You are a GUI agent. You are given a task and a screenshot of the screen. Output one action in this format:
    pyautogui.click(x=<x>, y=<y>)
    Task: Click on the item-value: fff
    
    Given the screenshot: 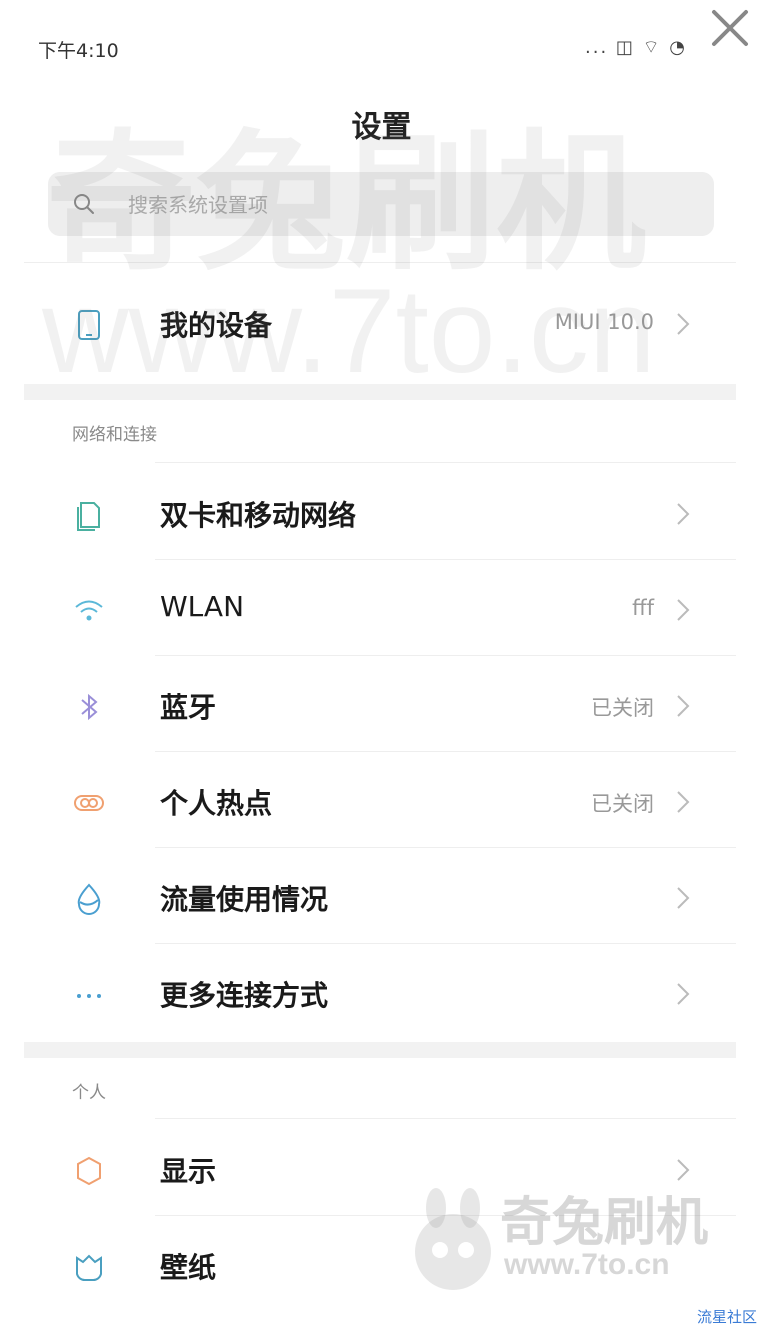 What is the action you would take?
    pyautogui.click(x=643, y=608)
    